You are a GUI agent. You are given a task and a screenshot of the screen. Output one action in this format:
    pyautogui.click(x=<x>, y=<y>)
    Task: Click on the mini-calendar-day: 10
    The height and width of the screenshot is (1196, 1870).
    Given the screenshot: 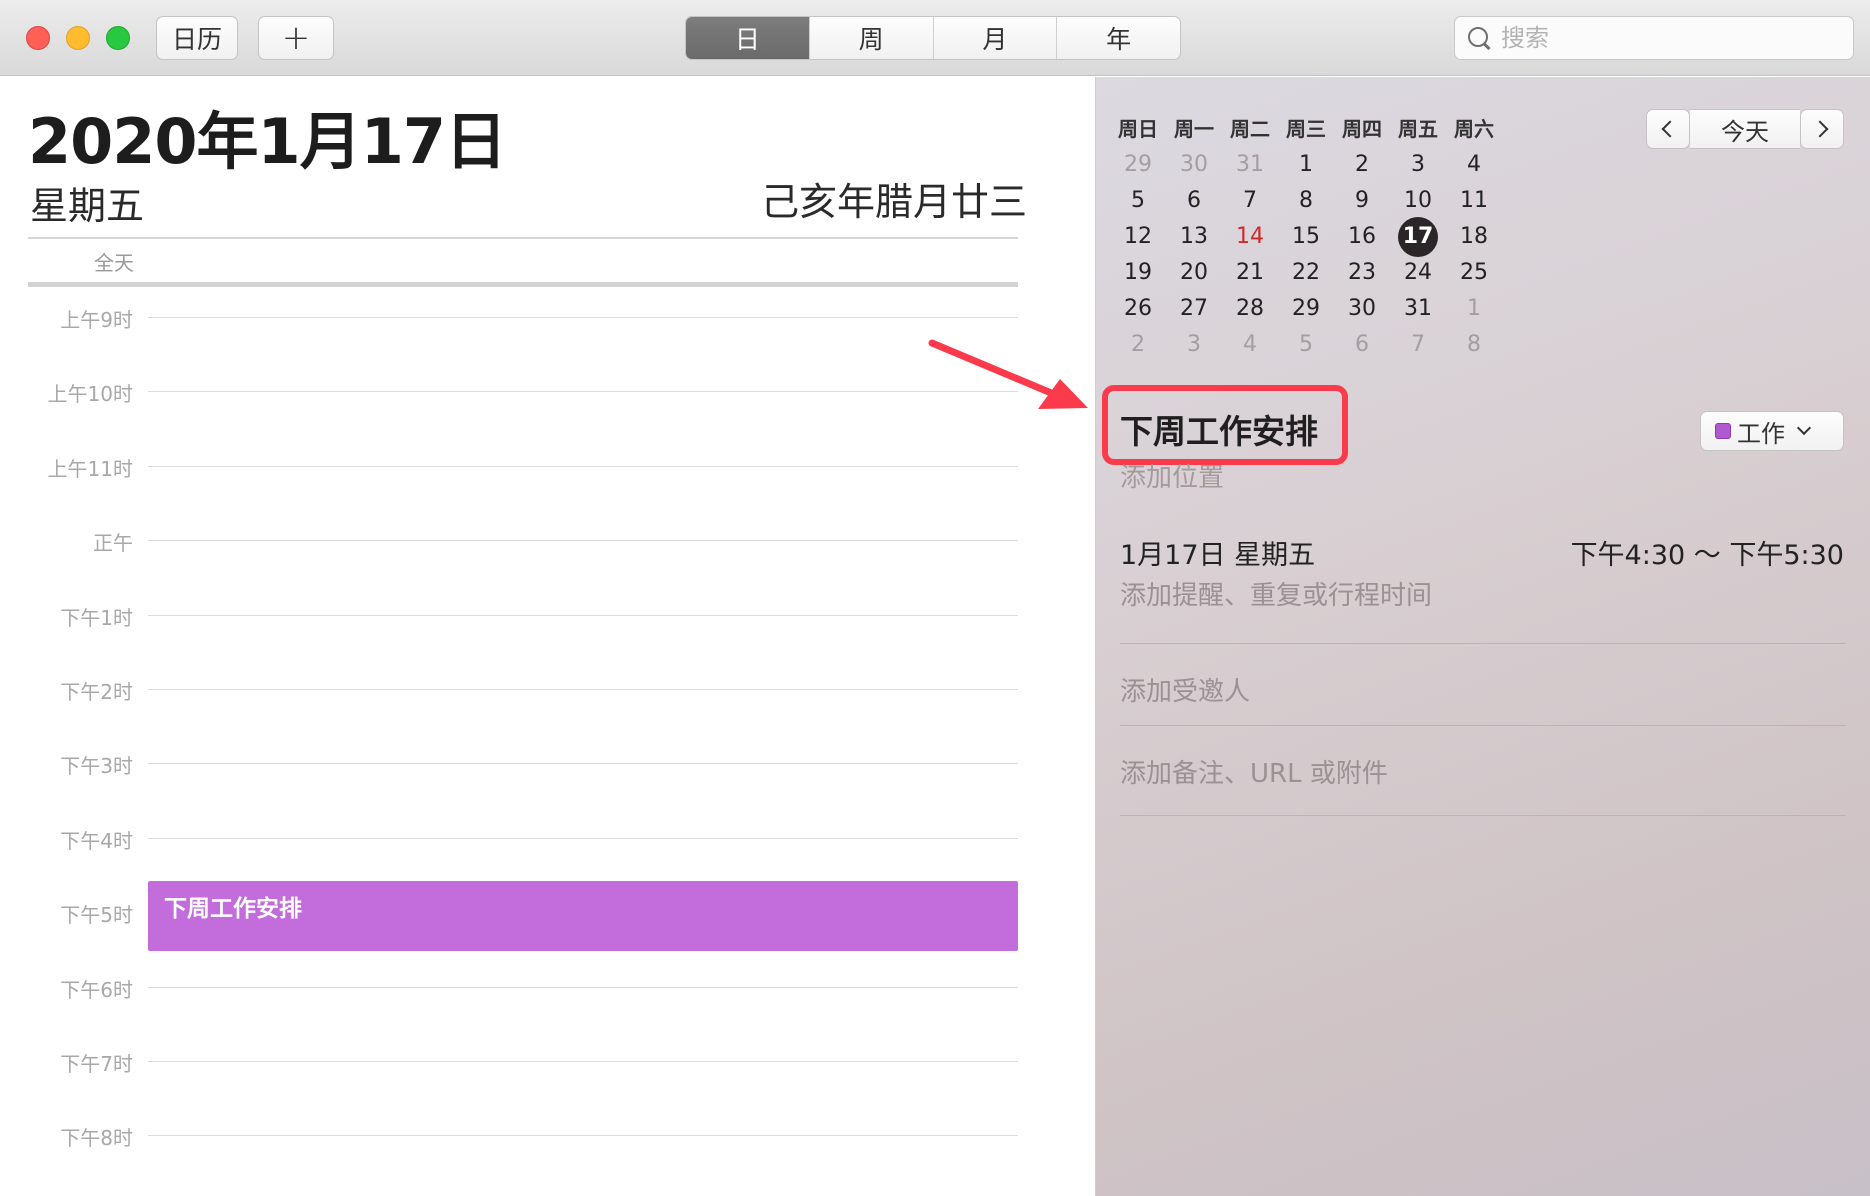 What is the action you would take?
    pyautogui.click(x=1418, y=201)
    